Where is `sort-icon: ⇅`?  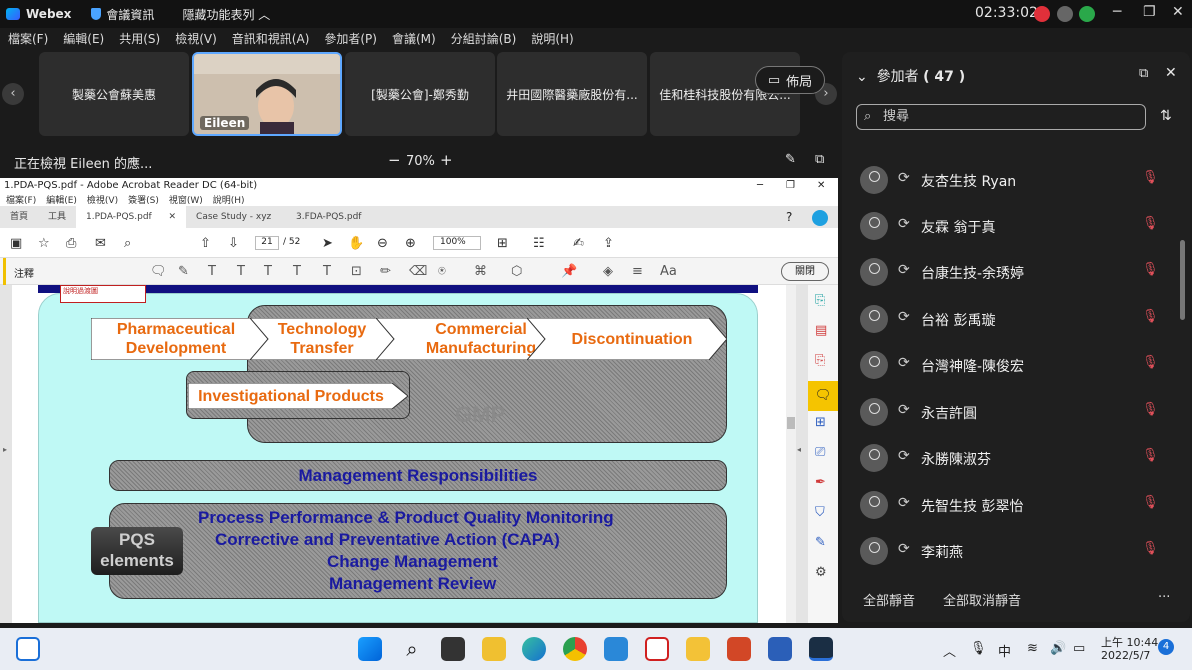
sort-icon: ⇅ is located at coordinates (1166, 116).